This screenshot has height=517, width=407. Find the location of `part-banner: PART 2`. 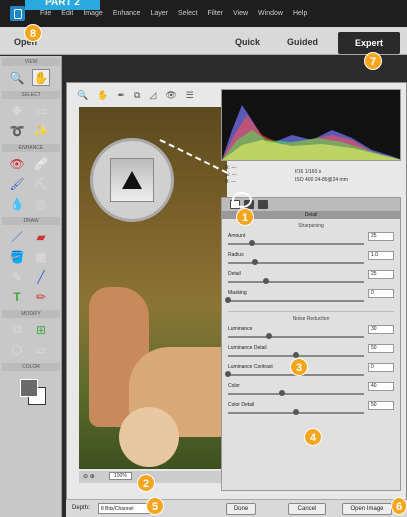

part-banner: PART 2 is located at coordinates (62, 5).